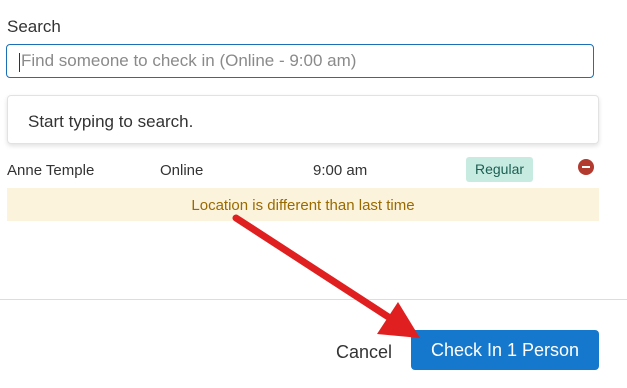 This screenshot has height=388, width=627. Describe the element at coordinates (340, 170) in the screenshot. I see `person-time: 9:00 am` at that location.